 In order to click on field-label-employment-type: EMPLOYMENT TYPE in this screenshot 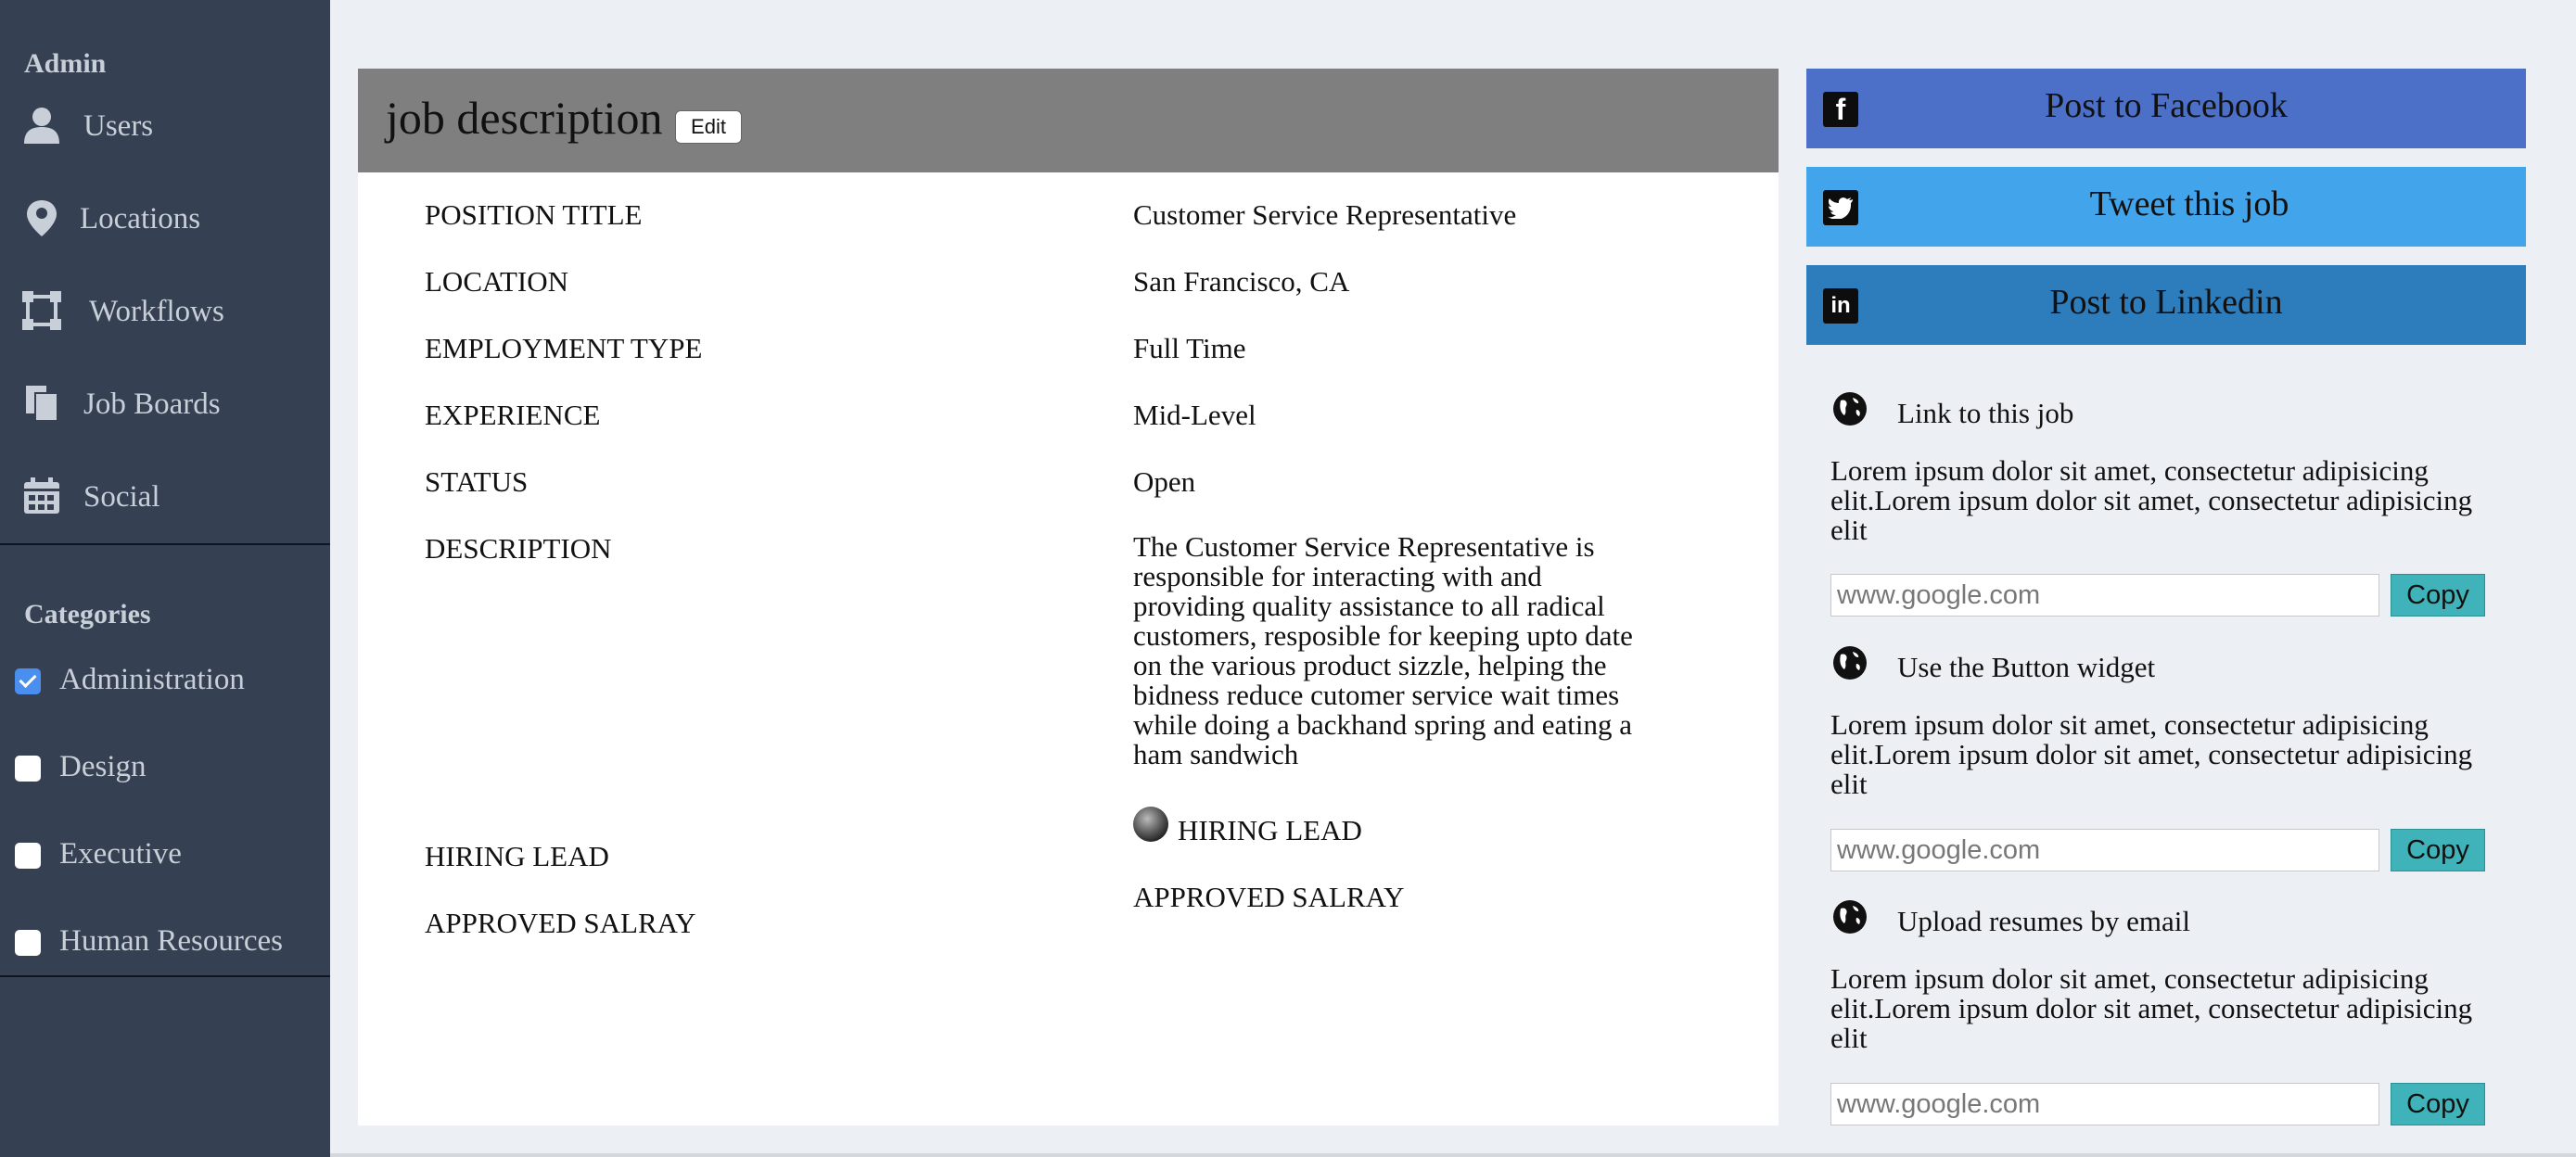, I will do `click(564, 348)`.